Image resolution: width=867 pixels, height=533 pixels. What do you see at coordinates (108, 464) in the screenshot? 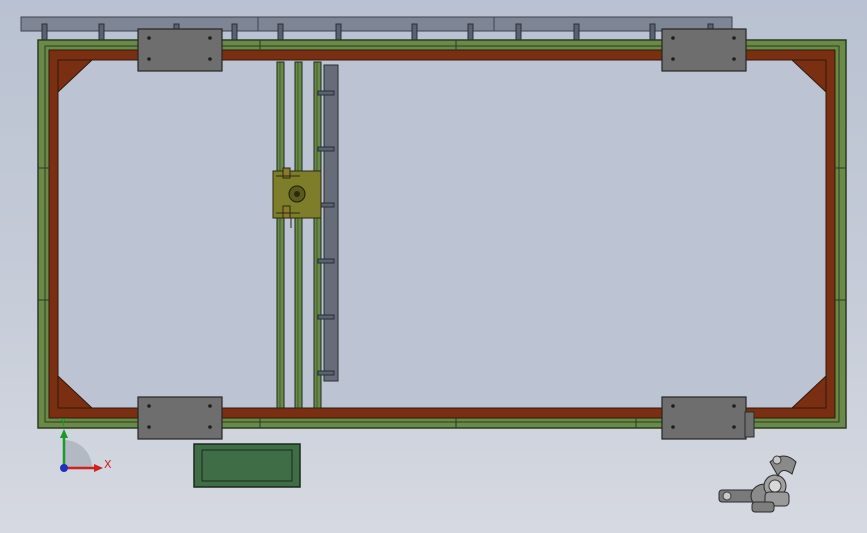
I see `x-axis-label: X` at bounding box center [108, 464].